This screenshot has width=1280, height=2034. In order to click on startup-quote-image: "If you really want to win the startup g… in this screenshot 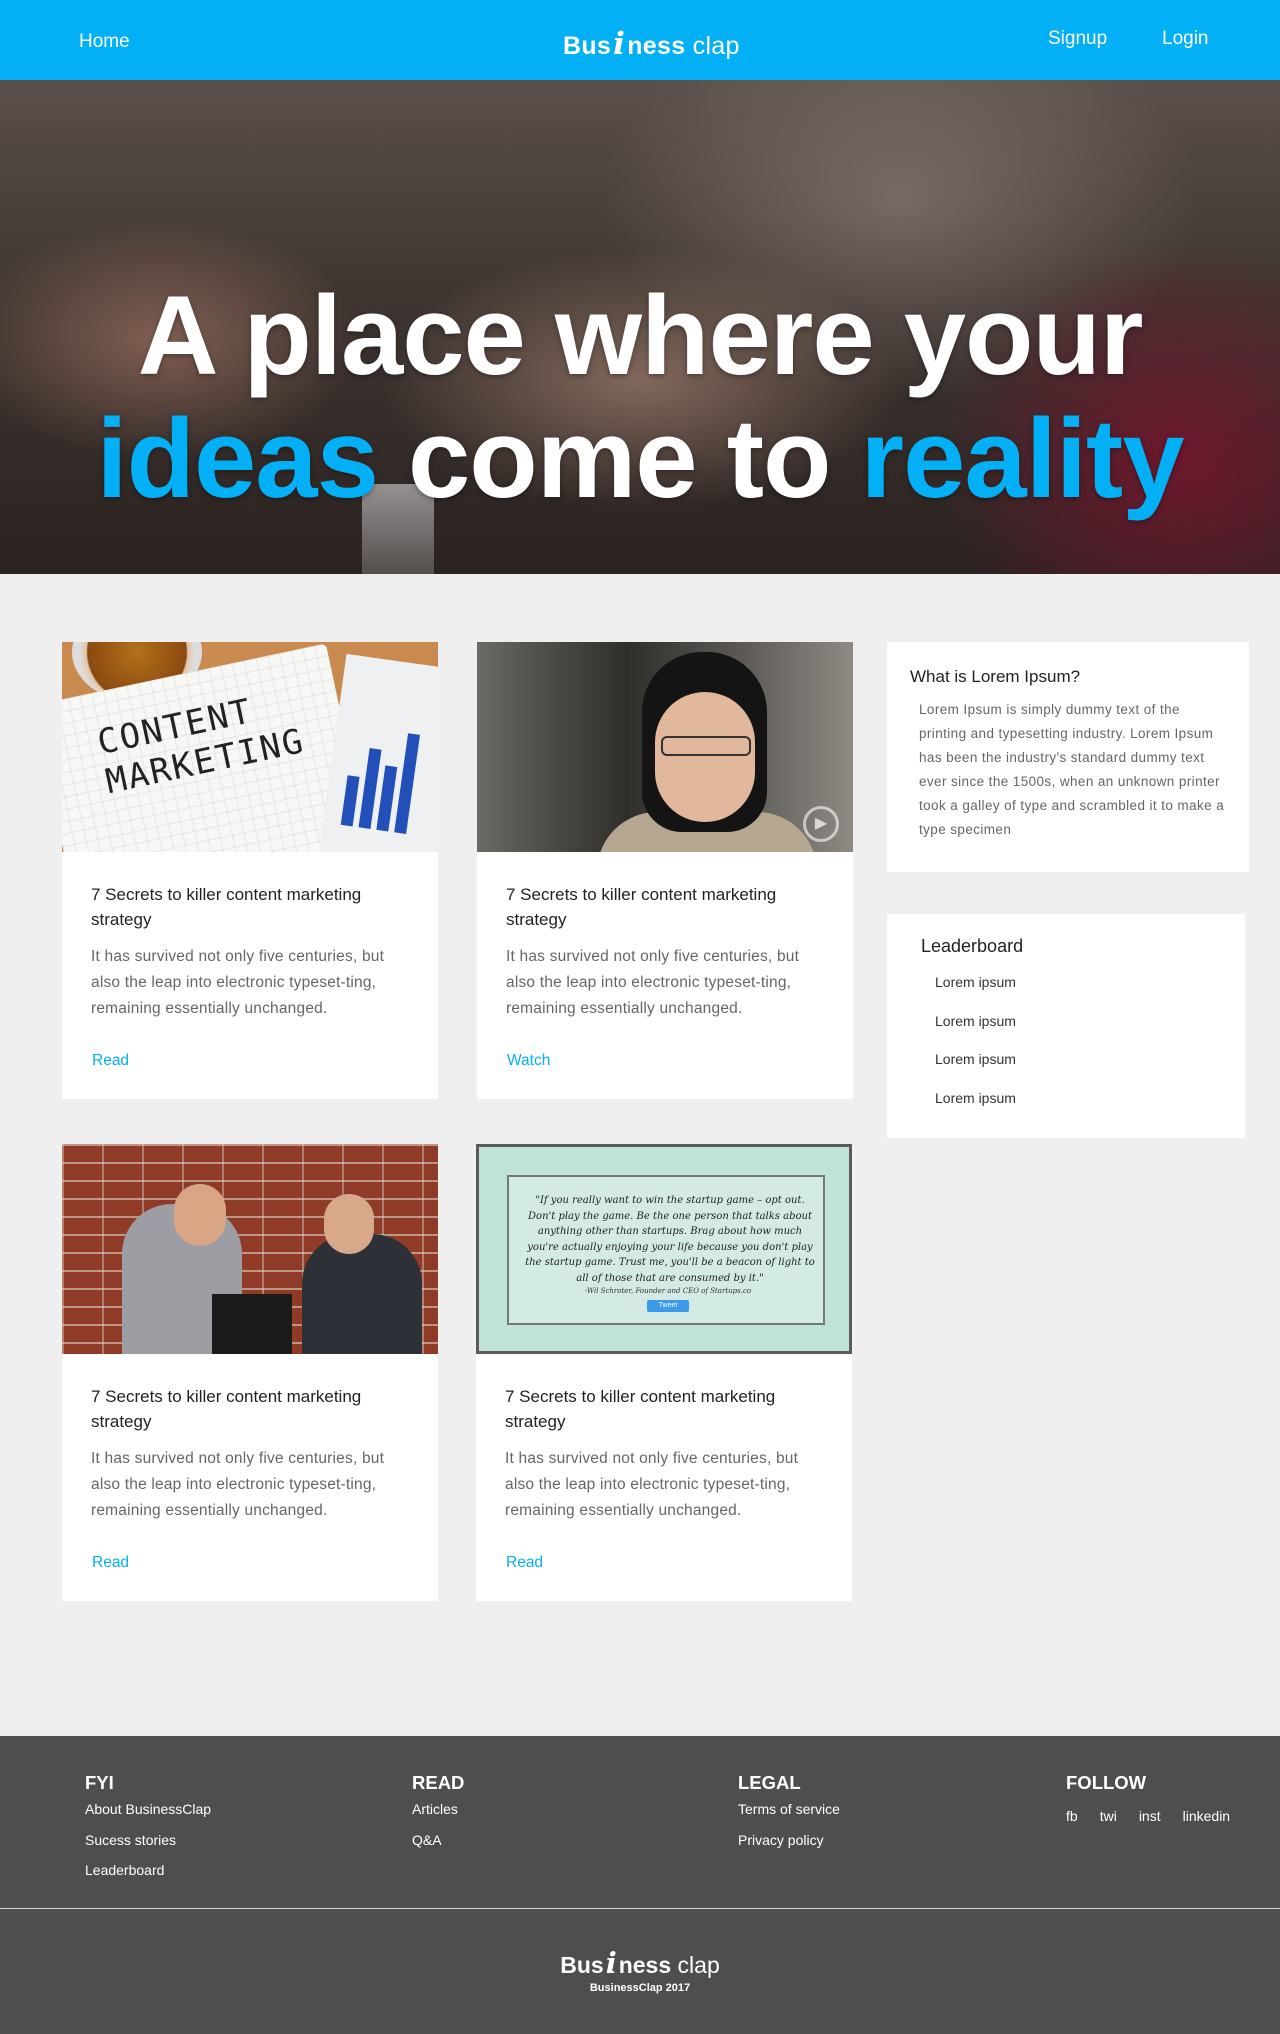, I will do `click(664, 1249)`.